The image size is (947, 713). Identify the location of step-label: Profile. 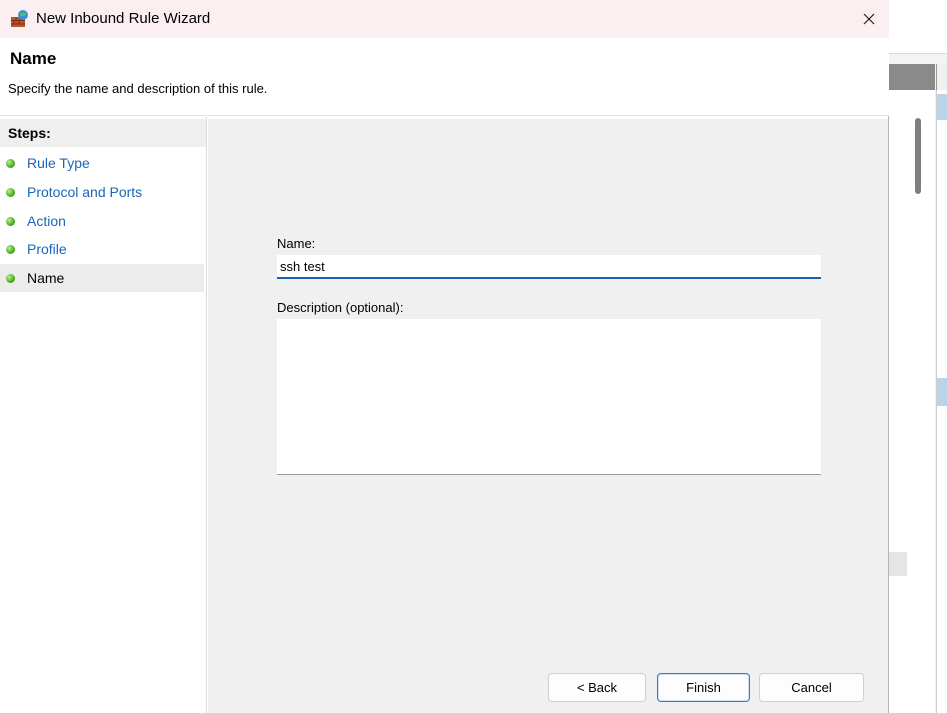
(47, 249).